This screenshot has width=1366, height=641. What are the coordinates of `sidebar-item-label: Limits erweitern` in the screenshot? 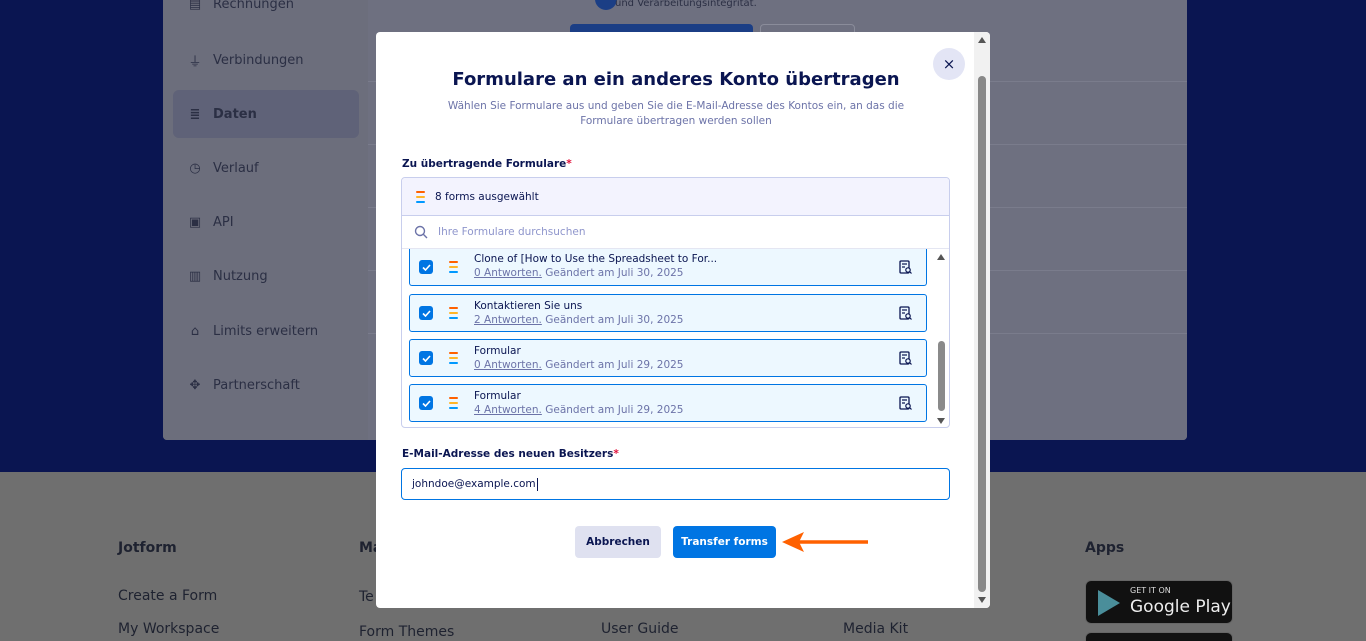 It's located at (266, 331).